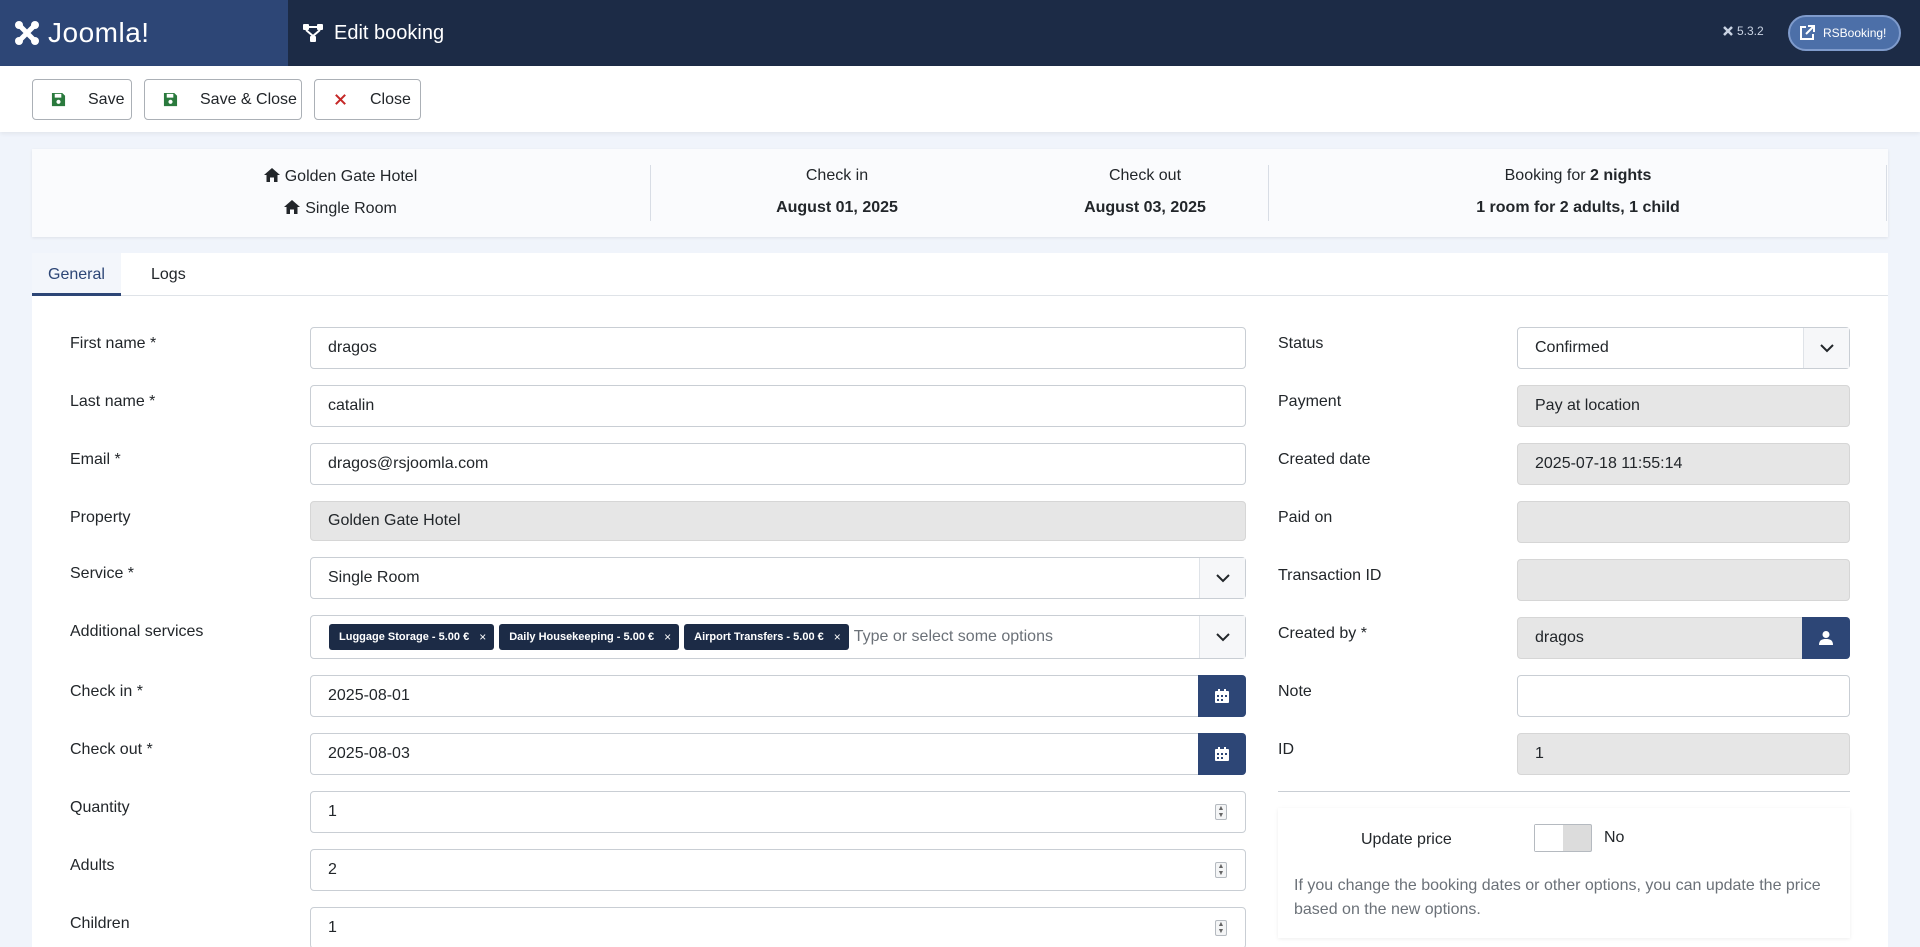 The image size is (1920, 947). I want to click on check-in-input: 2025-08-01, so click(778, 696).